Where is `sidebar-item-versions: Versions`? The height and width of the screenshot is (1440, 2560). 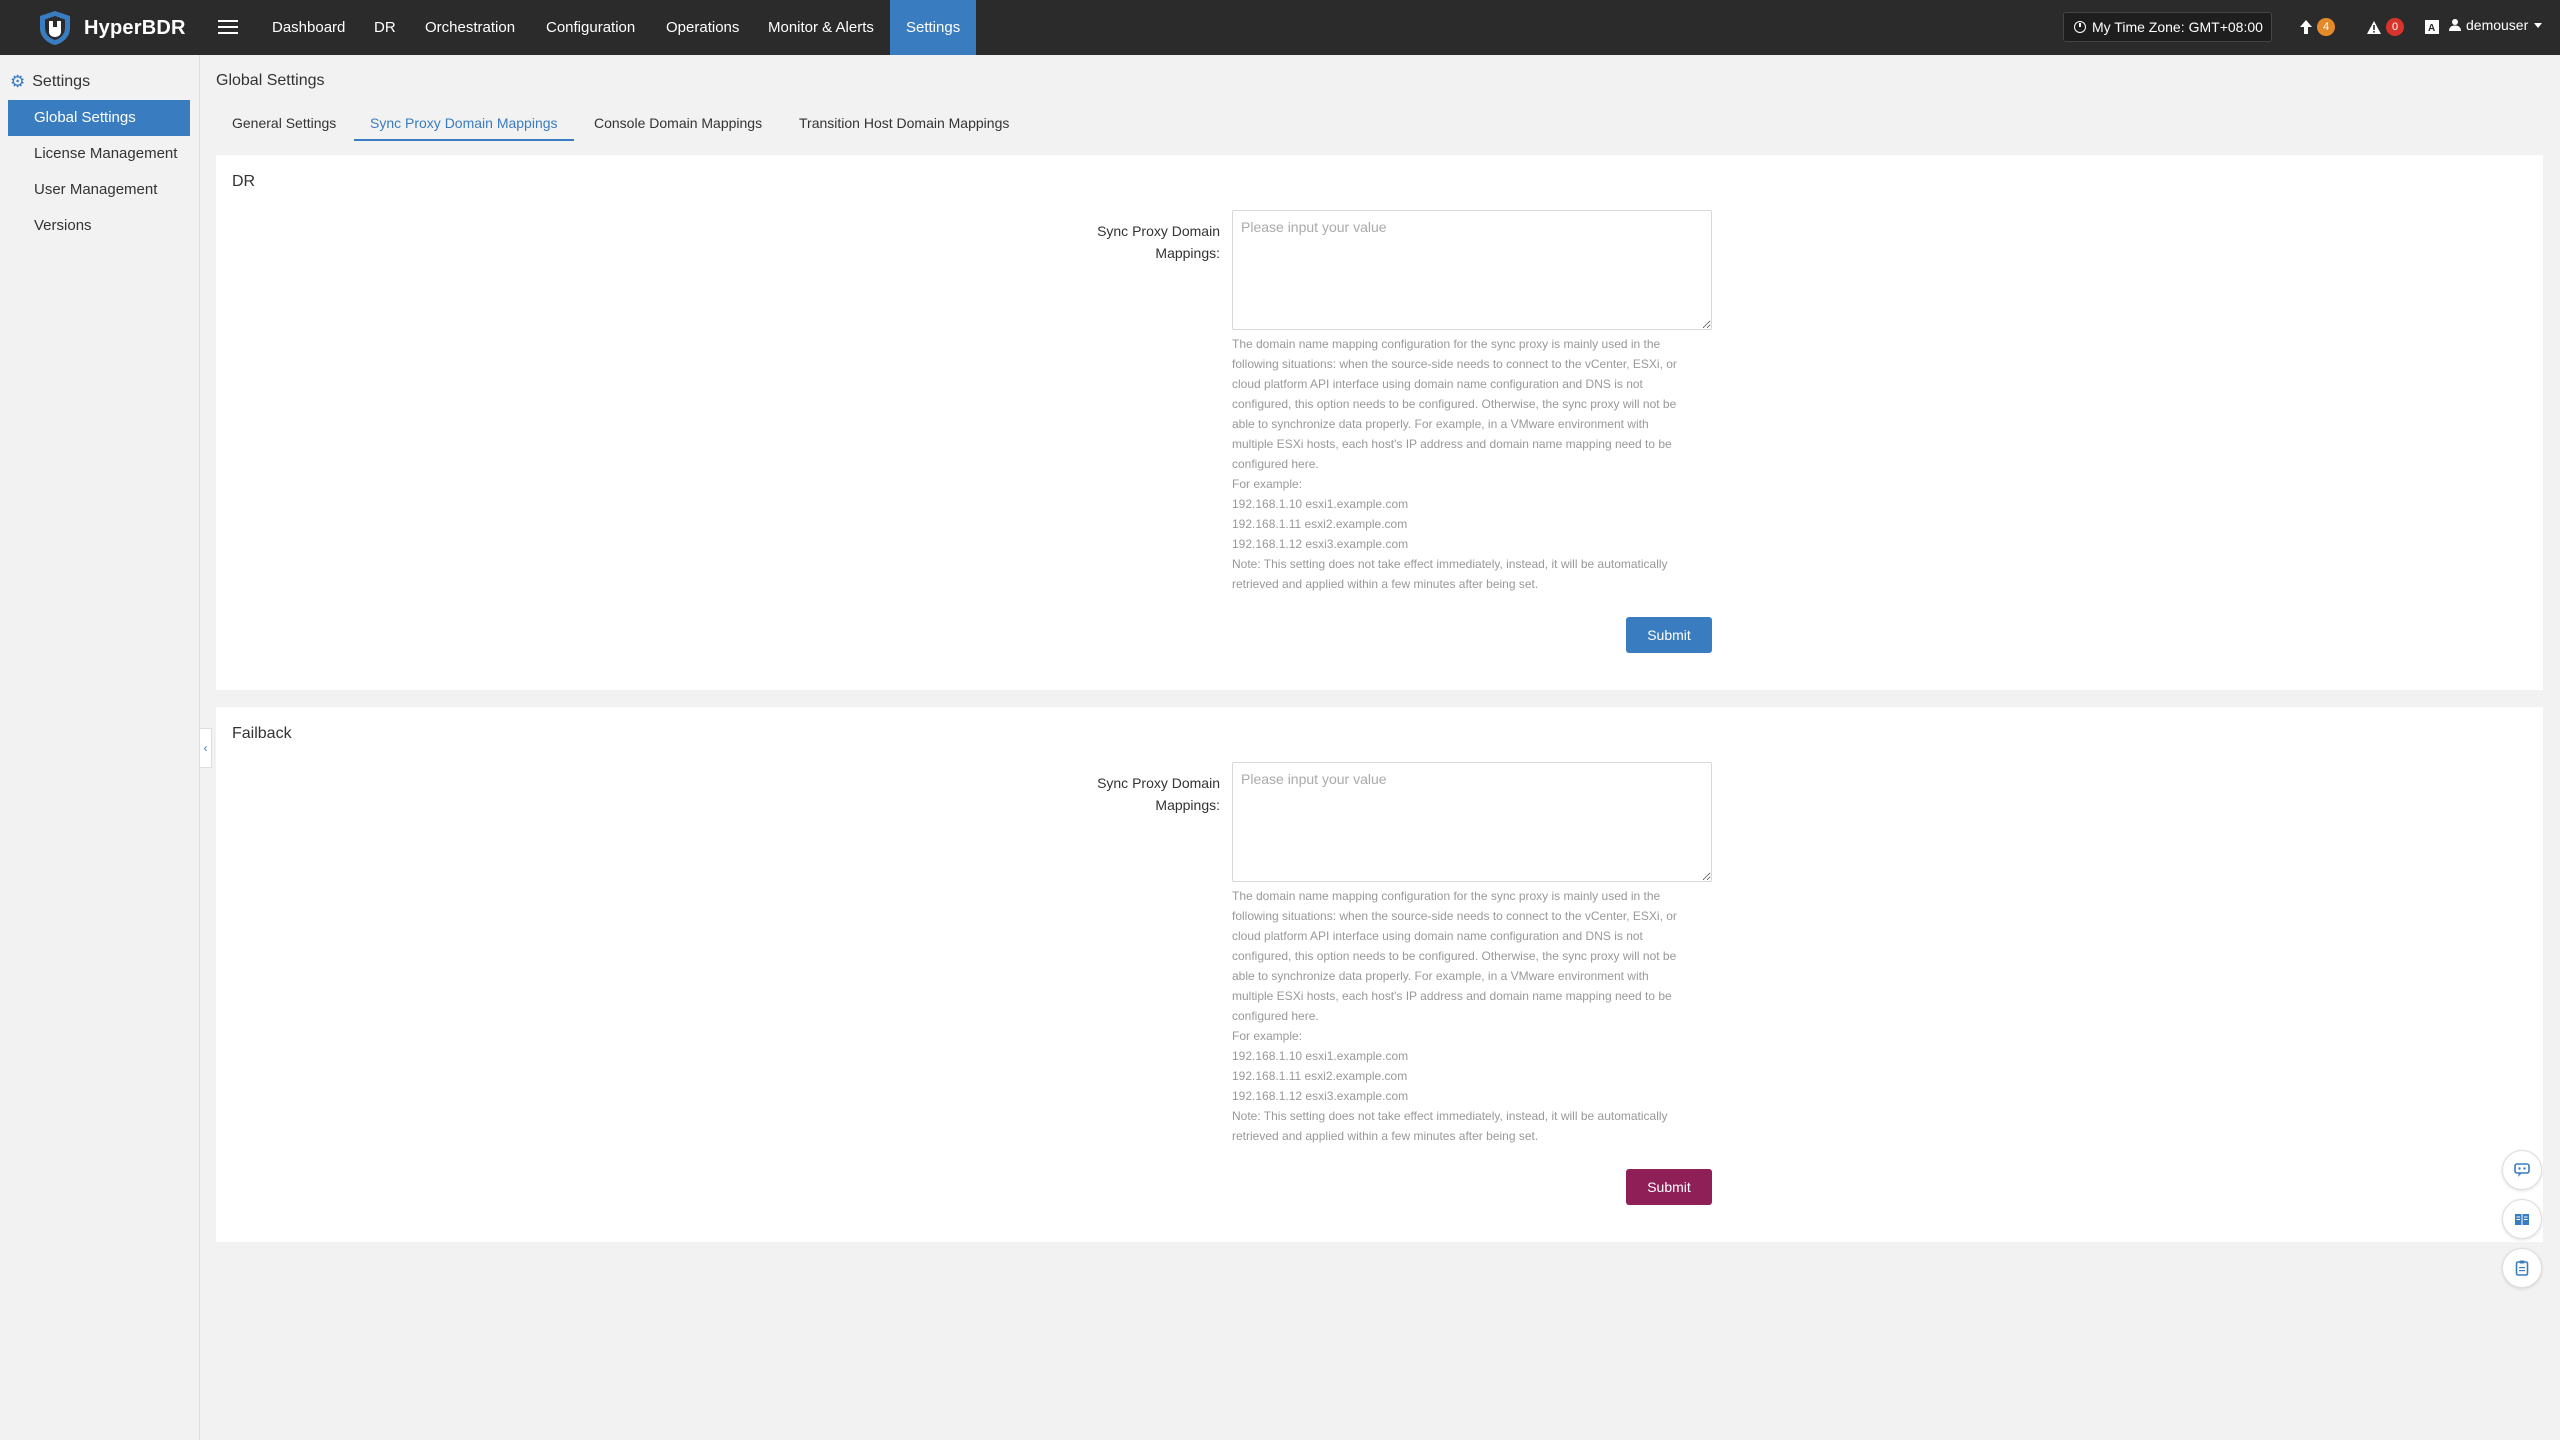 sidebar-item-versions: Versions is located at coordinates (99, 226).